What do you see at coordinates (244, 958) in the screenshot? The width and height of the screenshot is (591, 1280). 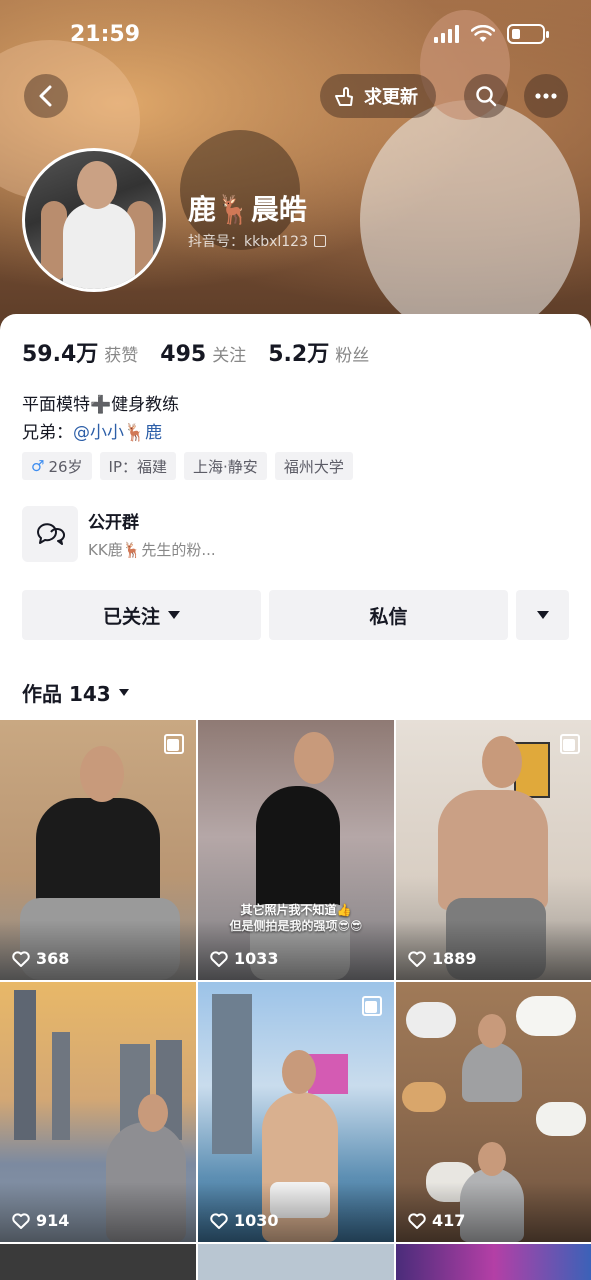 I see `tile-likes: 1033` at bounding box center [244, 958].